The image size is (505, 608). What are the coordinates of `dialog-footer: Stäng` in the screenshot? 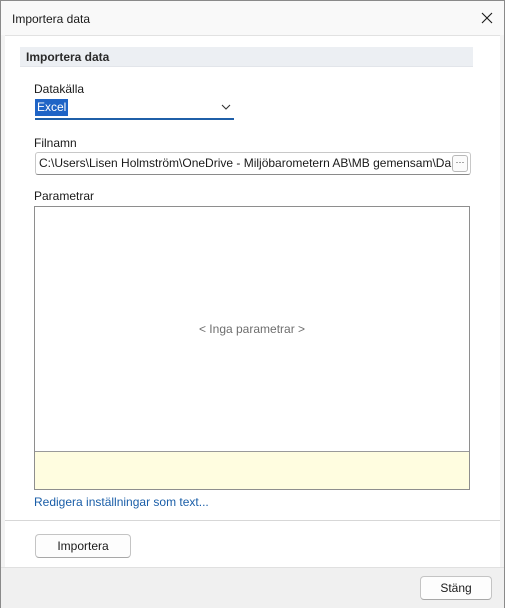 It's located at (252, 587).